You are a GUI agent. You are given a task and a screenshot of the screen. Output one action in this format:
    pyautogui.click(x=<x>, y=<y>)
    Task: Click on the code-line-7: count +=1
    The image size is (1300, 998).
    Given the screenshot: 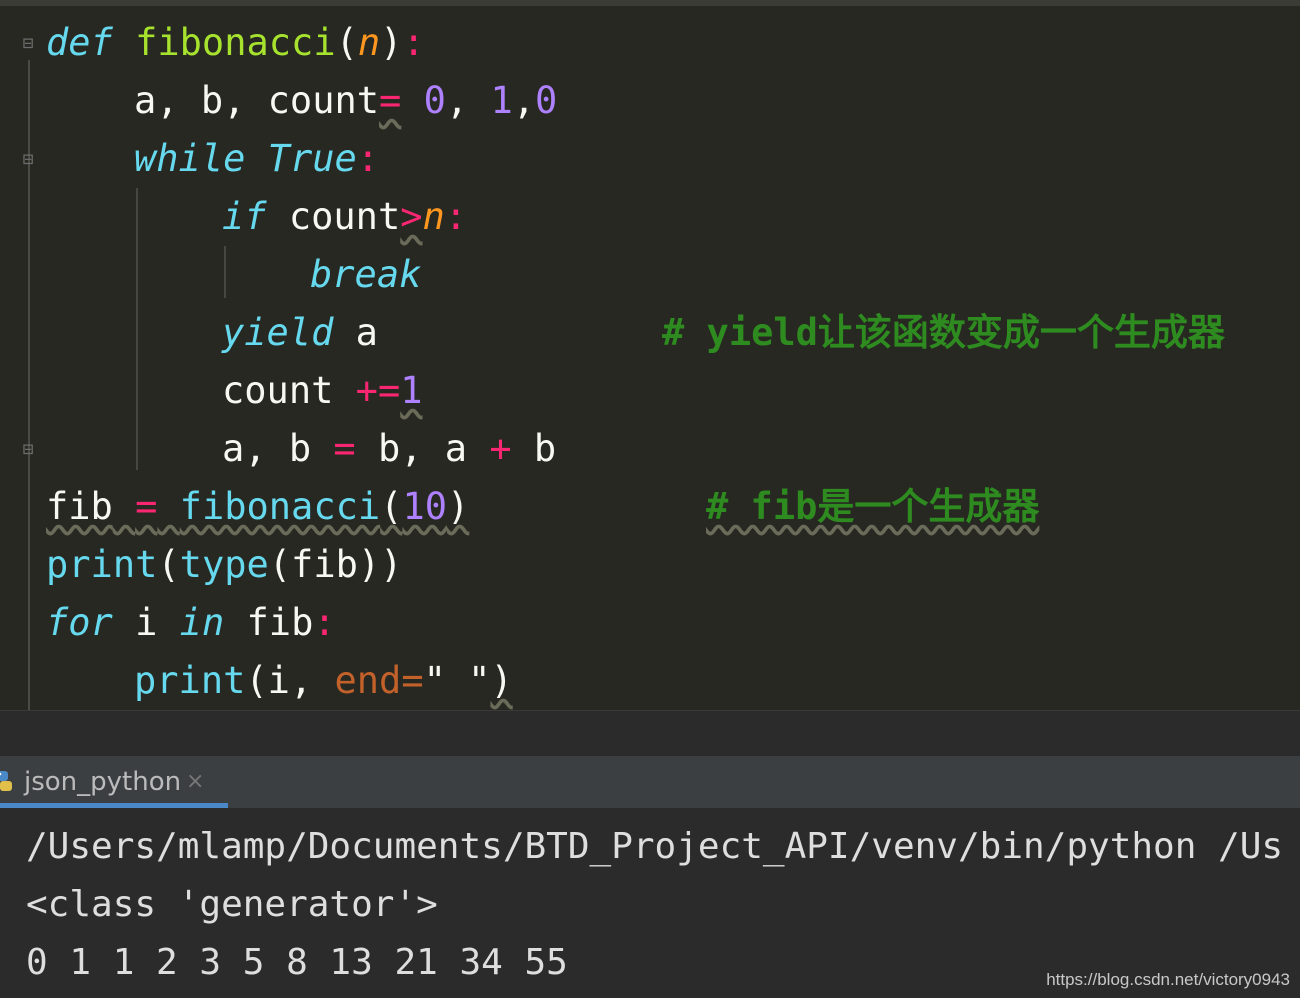 What is the action you would take?
    pyautogui.click(x=322, y=391)
    